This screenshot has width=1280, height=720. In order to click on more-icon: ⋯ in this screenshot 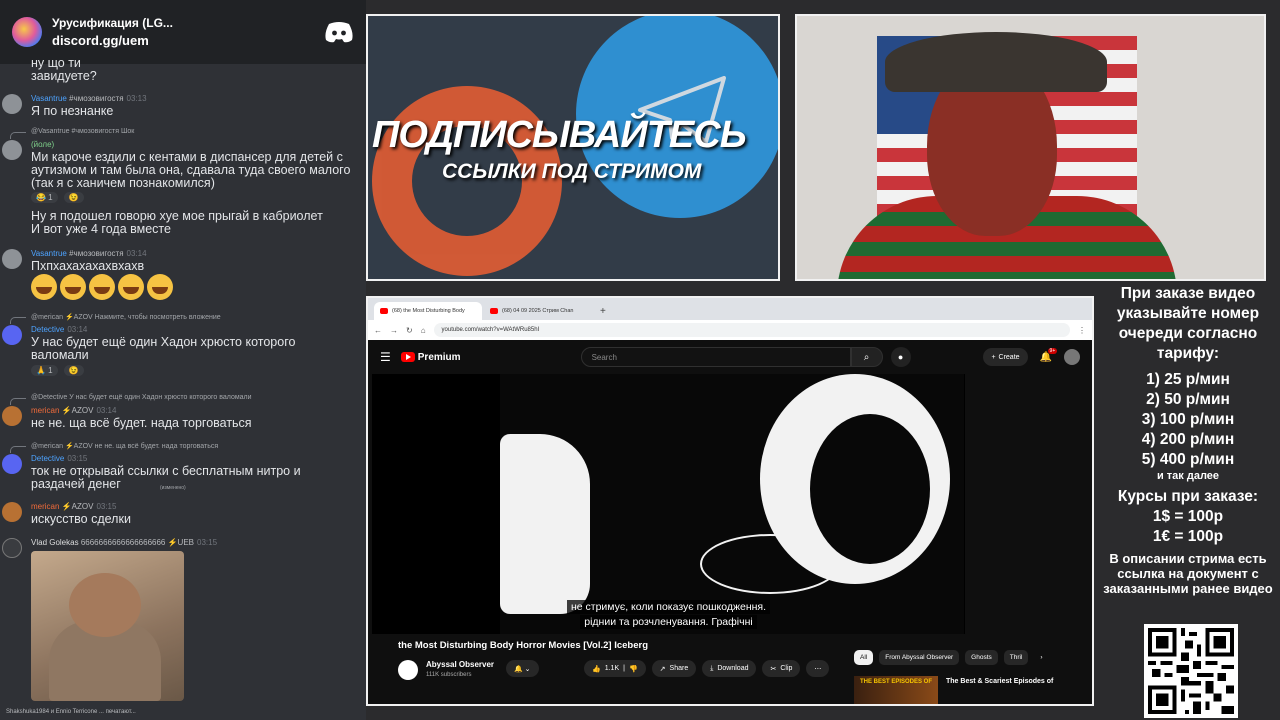, I will do `click(818, 668)`.